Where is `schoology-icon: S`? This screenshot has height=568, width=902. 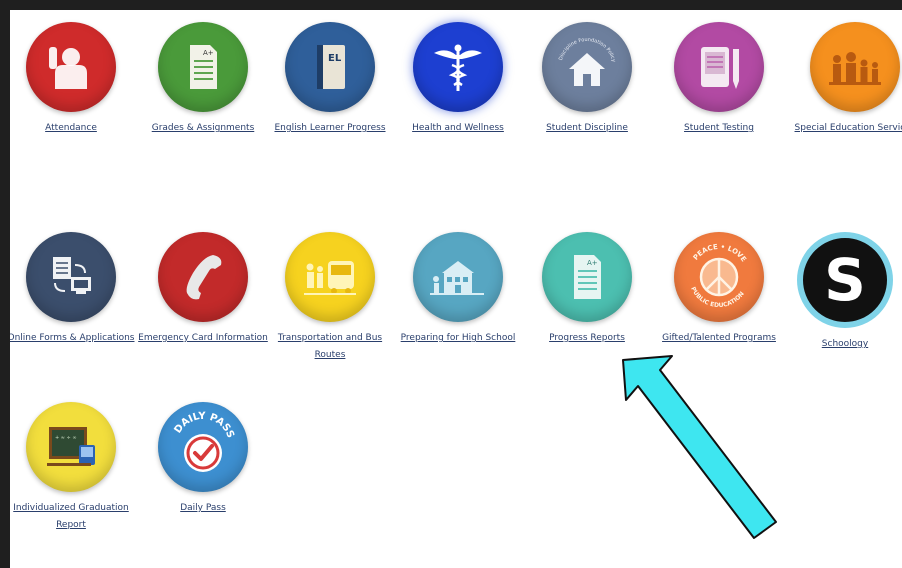
schoology-icon: S is located at coordinates (845, 280).